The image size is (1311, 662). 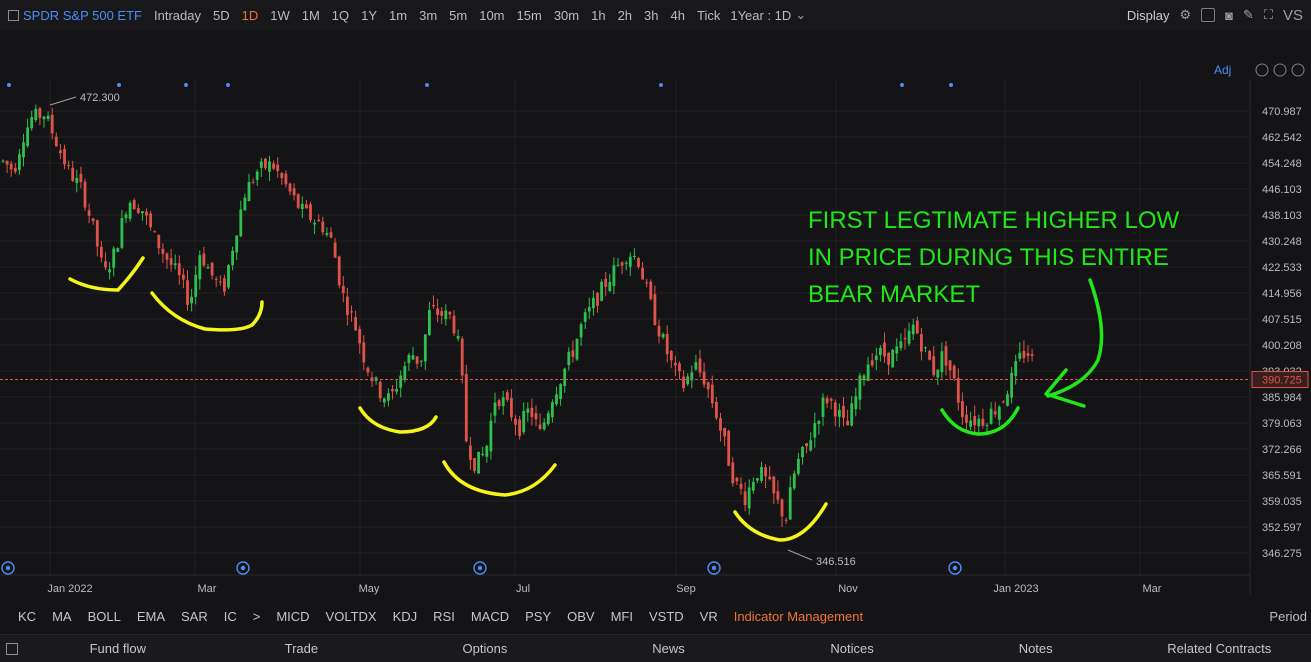 I want to click on fullscreen-icon: ⛶, so click(x=1268, y=15).